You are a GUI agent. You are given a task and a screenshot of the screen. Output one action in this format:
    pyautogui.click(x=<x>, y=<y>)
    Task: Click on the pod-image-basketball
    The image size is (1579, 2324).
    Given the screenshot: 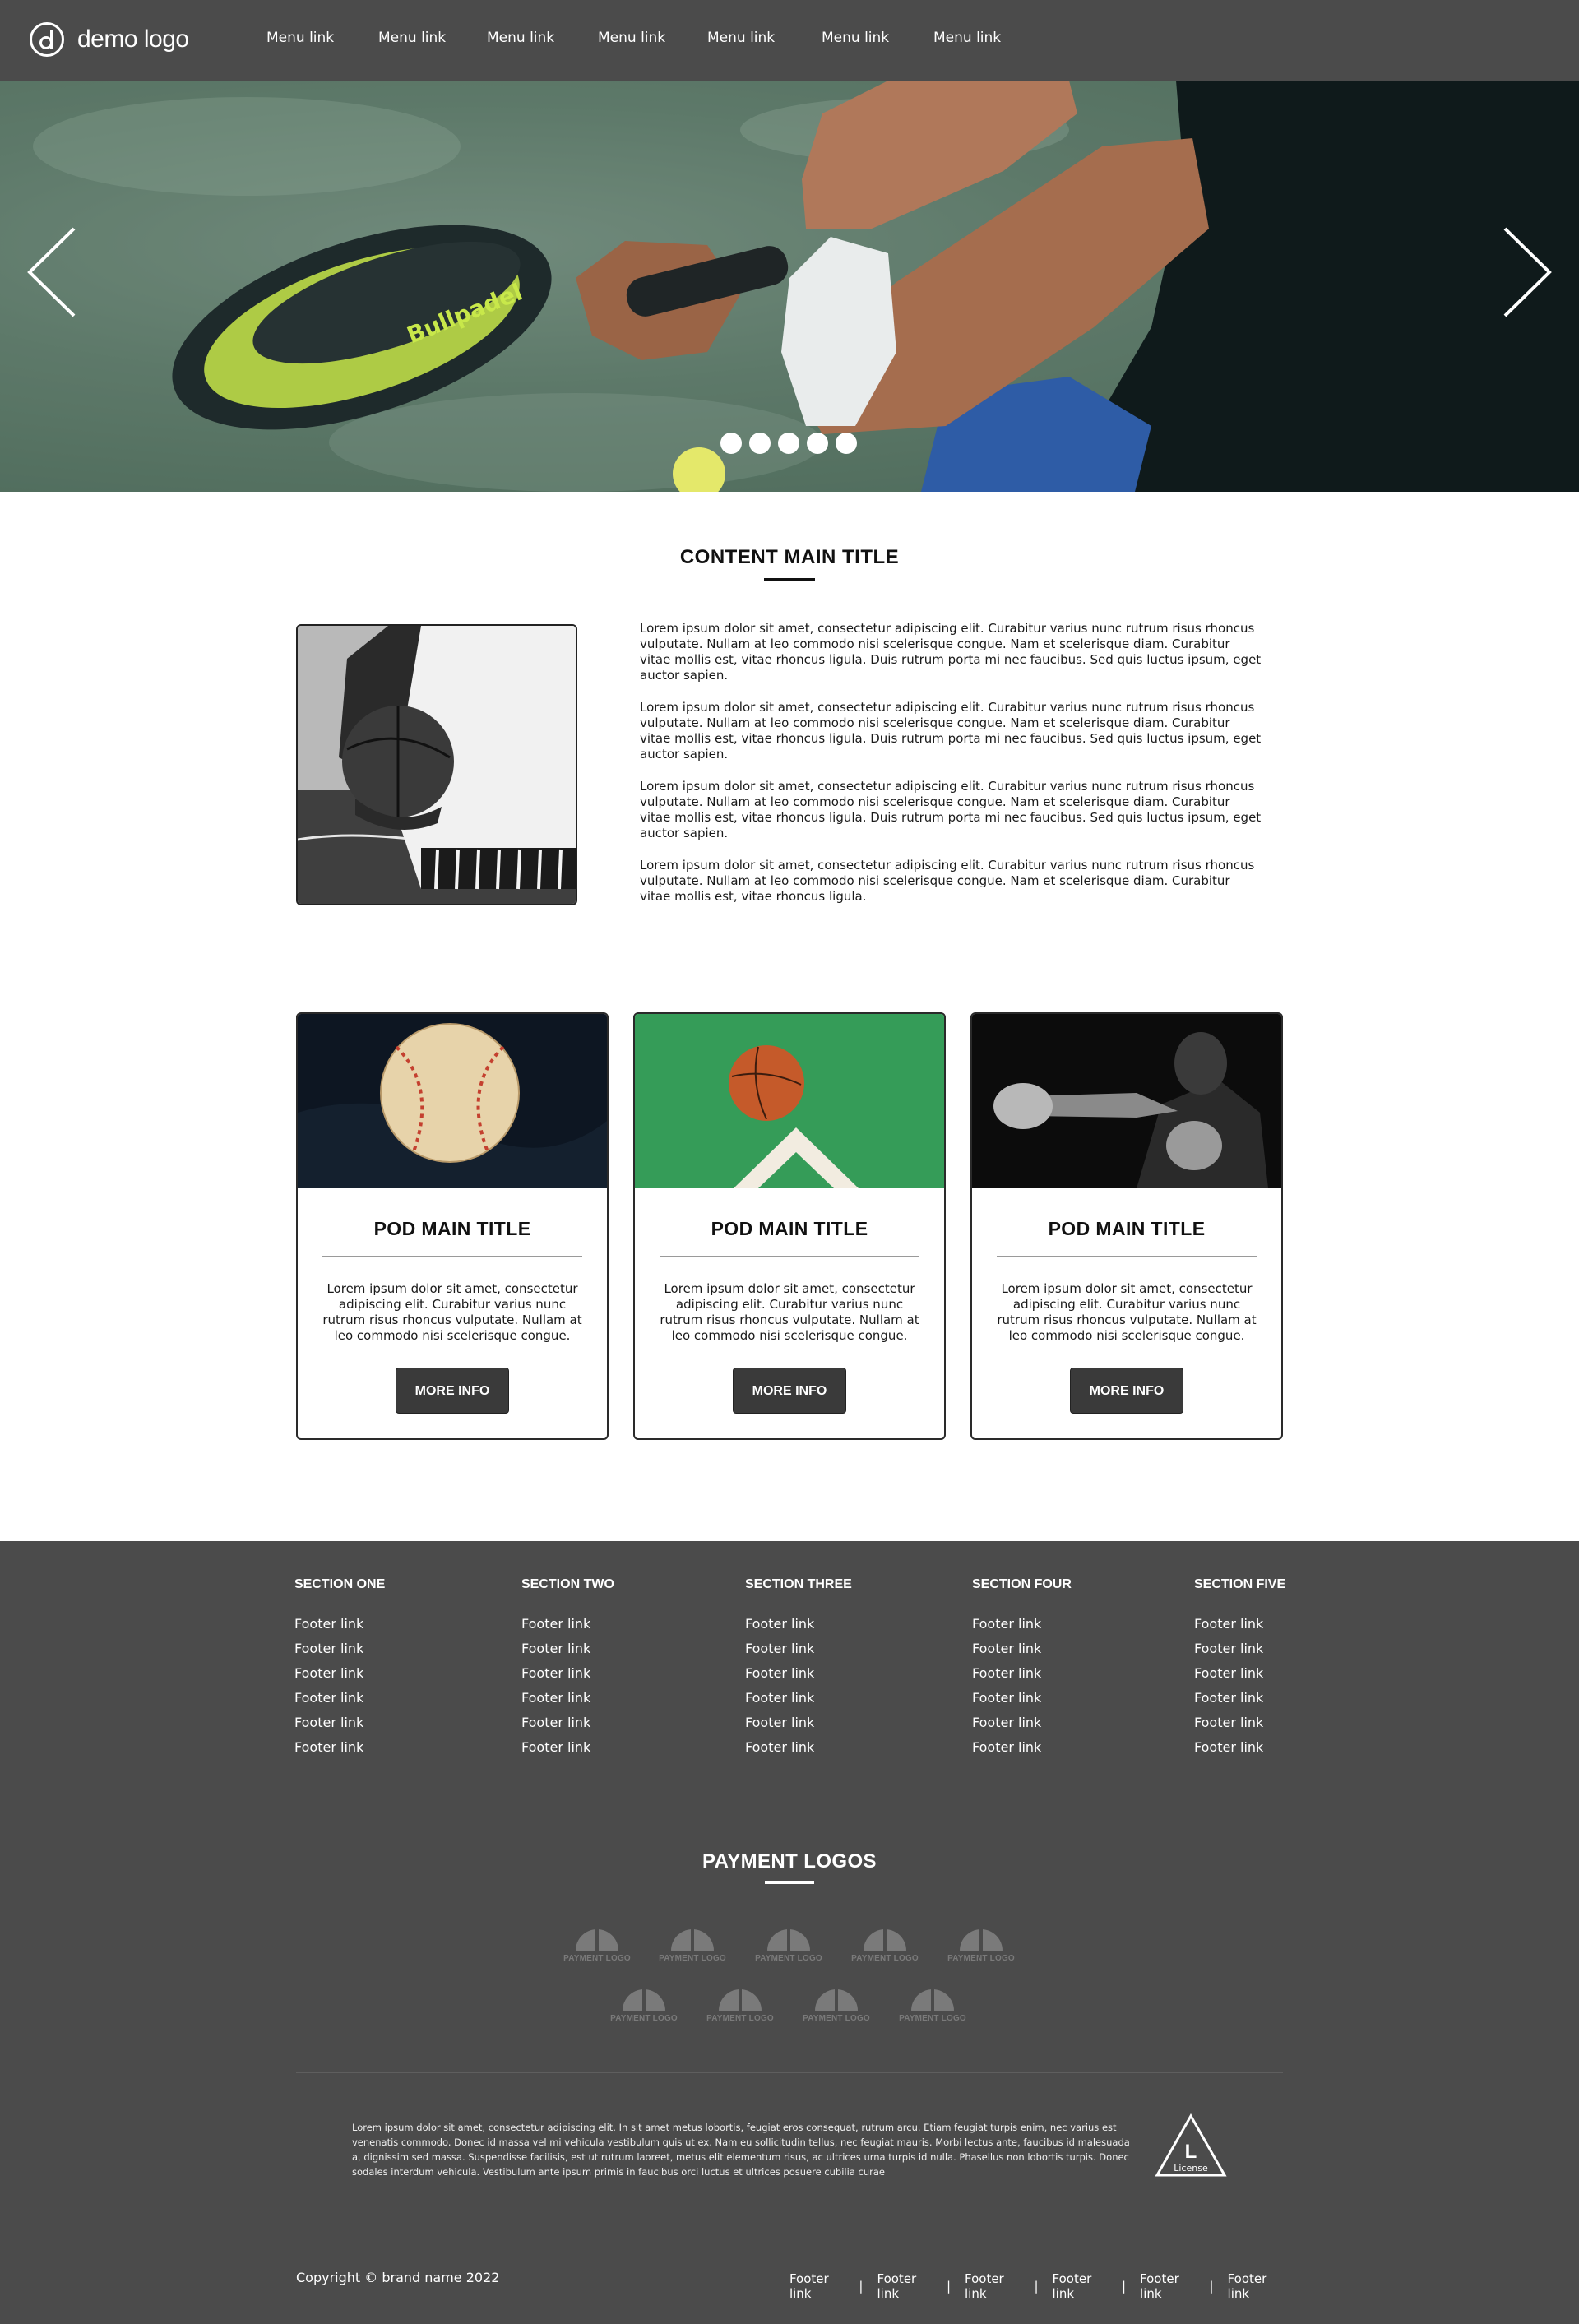 What is the action you would take?
    pyautogui.click(x=789, y=1101)
    